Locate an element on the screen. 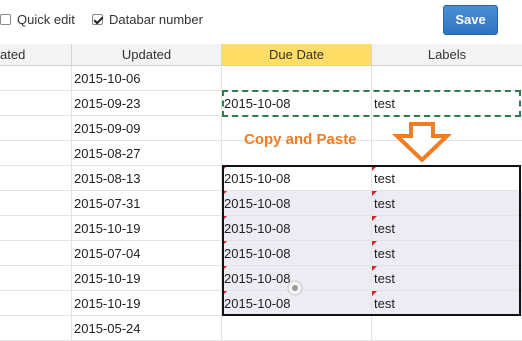 This screenshot has height=341, width=522. fill-handle-icon is located at coordinates (295, 288).